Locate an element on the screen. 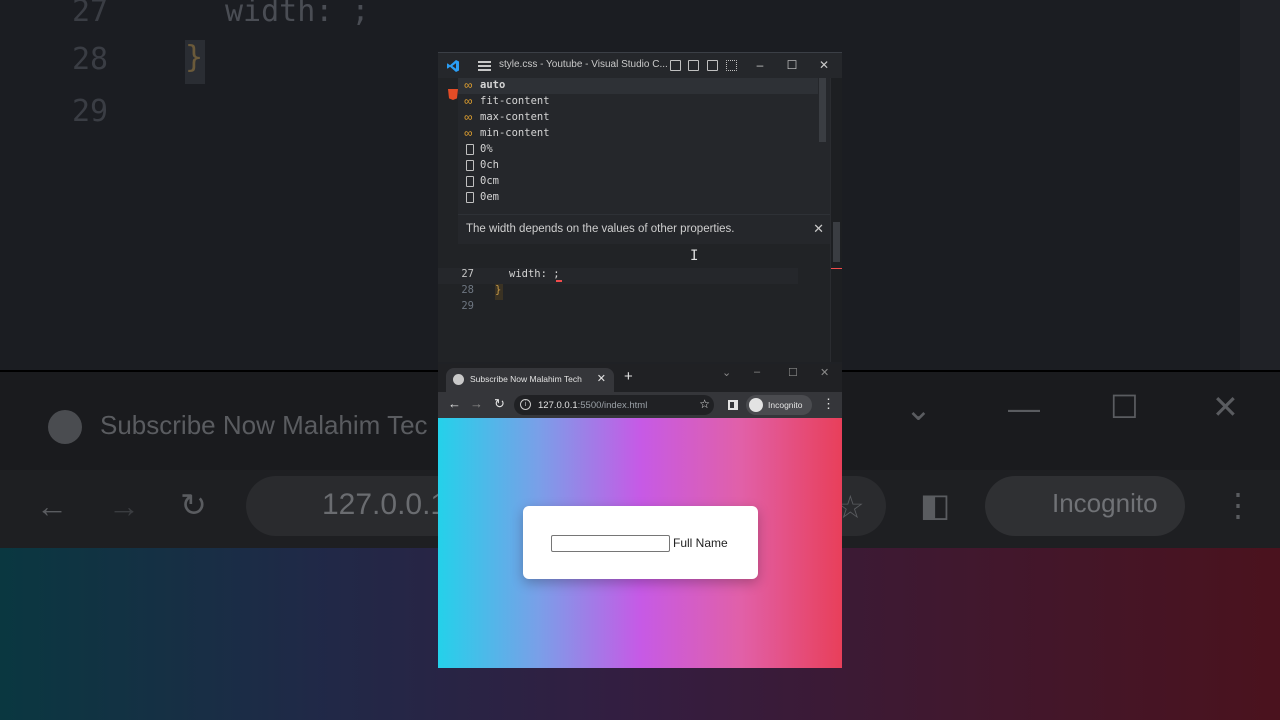 This screenshot has height=720, width=1280. full-name-input is located at coordinates (610, 543).